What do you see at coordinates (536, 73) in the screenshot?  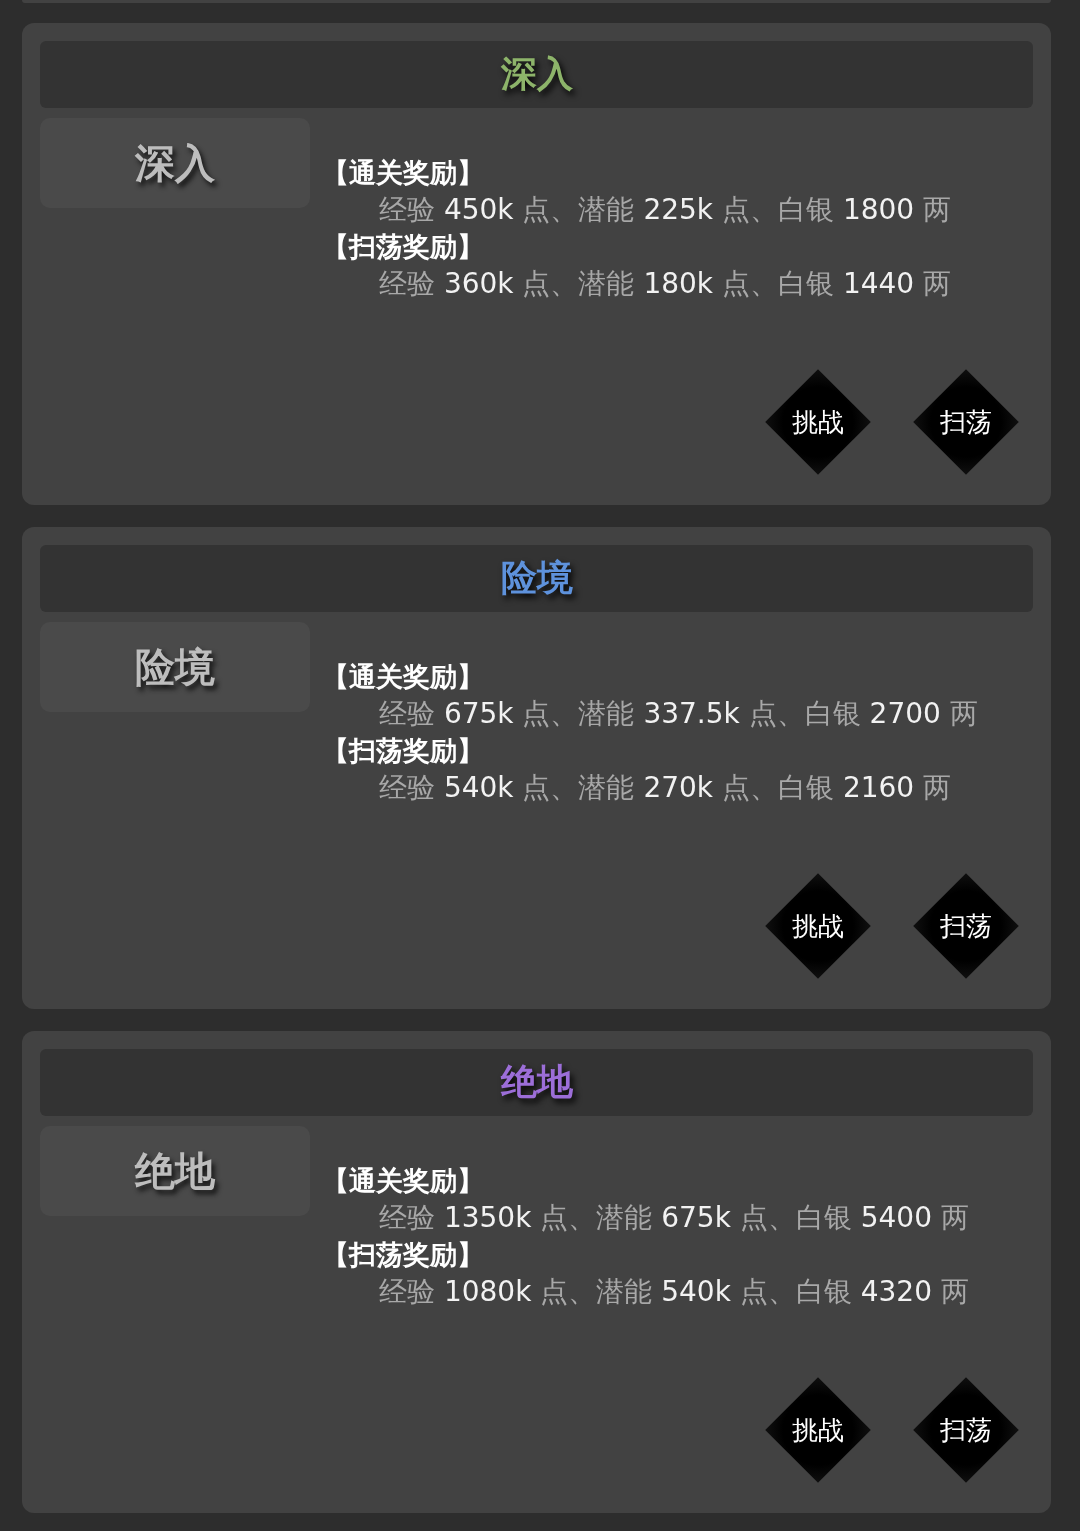 I see `level-title: 深入` at bounding box center [536, 73].